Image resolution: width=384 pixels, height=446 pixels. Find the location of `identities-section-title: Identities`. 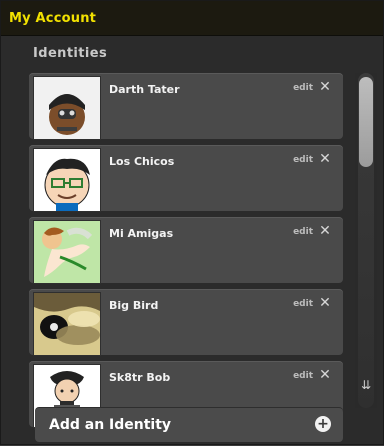

identities-section-title: Identities is located at coordinates (70, 53).